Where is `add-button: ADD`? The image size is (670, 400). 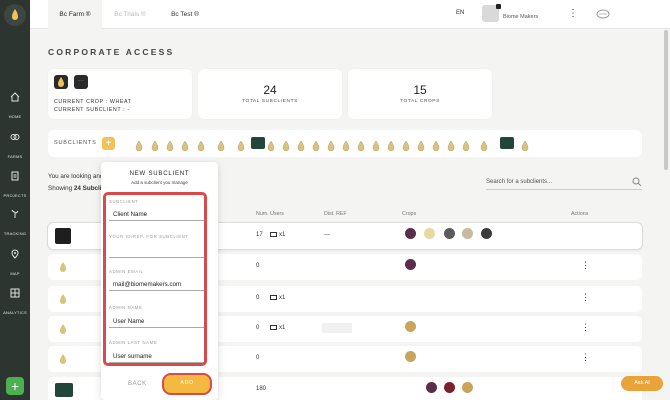 add-button: ADD is located at coordinates (187, 384).